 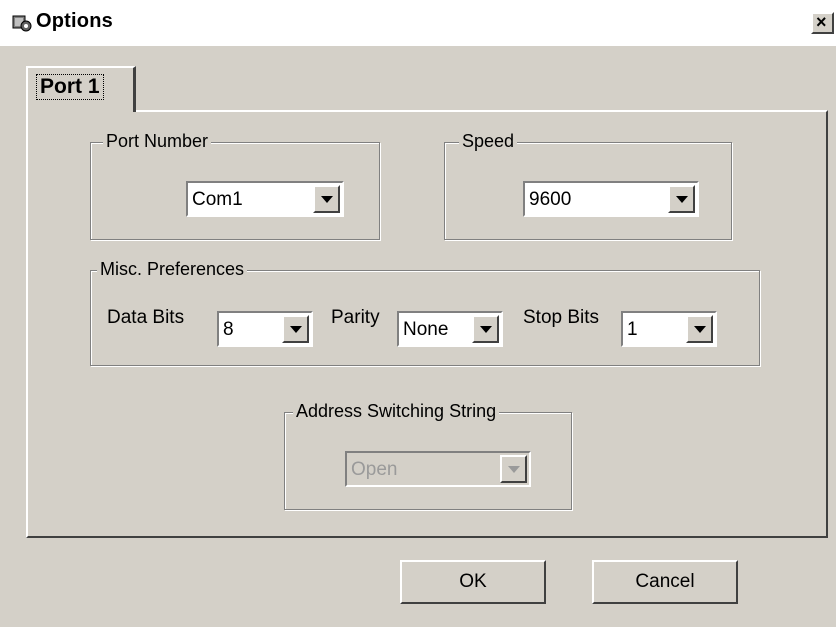 What do you see at coordinates (473, 582) in the screenshot?
I see `ok-button: OK` at bounding box center [473, 582].